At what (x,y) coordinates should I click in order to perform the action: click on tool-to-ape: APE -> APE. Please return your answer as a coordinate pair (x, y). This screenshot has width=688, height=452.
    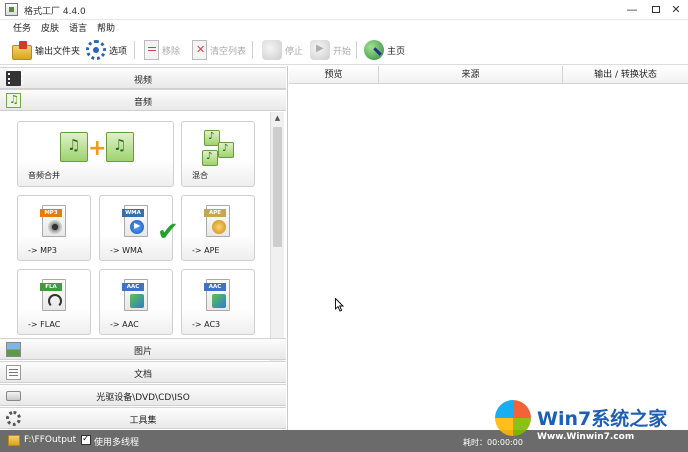
    Looking at the image, I should click on (218, 228).